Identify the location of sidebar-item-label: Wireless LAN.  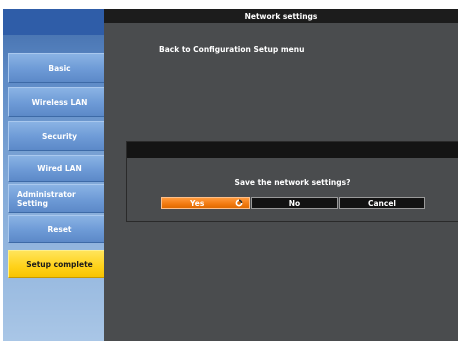
(59, 102).